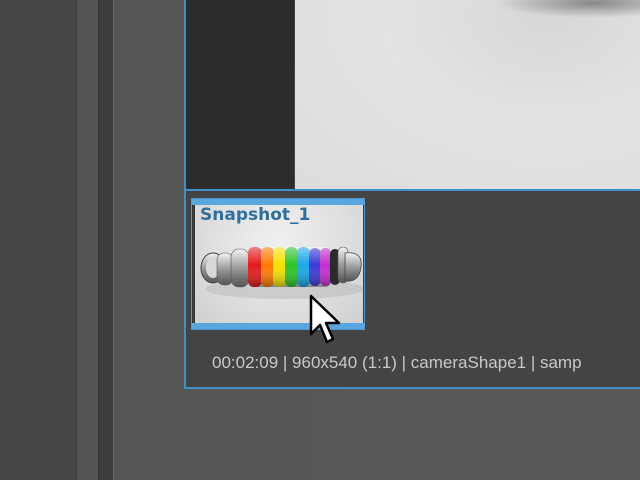 The width and height of the screenshot is (640, 480). What do you see at coordinates (240, 94) in the screenshot?
I see `render-view-margin` at bounding box center [240, 94].